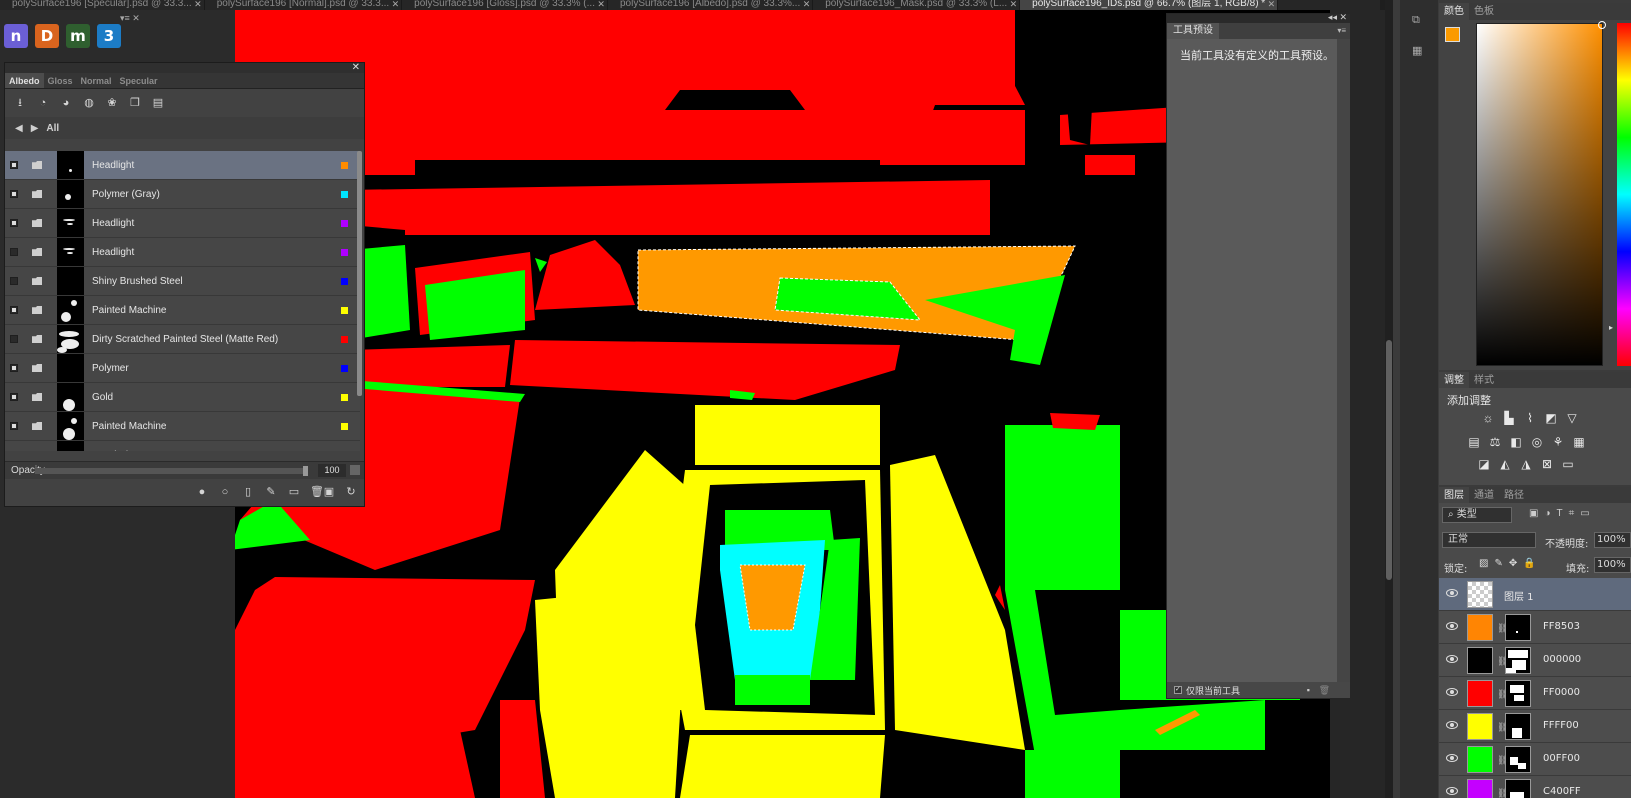 The image size is (1631, 798). I want to click on tab-channels: 通道, so click(1484, 495).